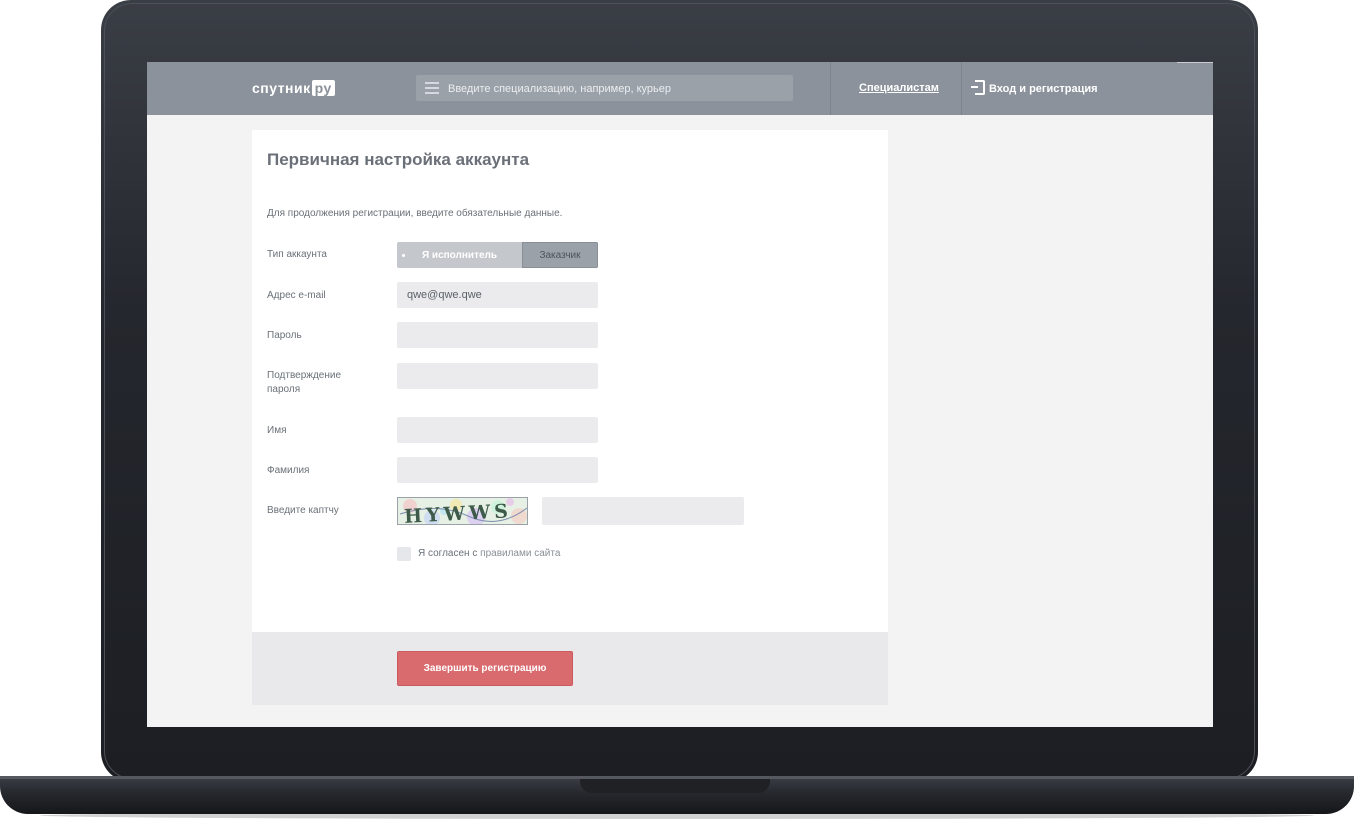 The width and height of the screenshot is (1354, 819). What do you see at coordinates (497, 295) in the screenshot?
I see `email-field` at bounding box center [497, 295].